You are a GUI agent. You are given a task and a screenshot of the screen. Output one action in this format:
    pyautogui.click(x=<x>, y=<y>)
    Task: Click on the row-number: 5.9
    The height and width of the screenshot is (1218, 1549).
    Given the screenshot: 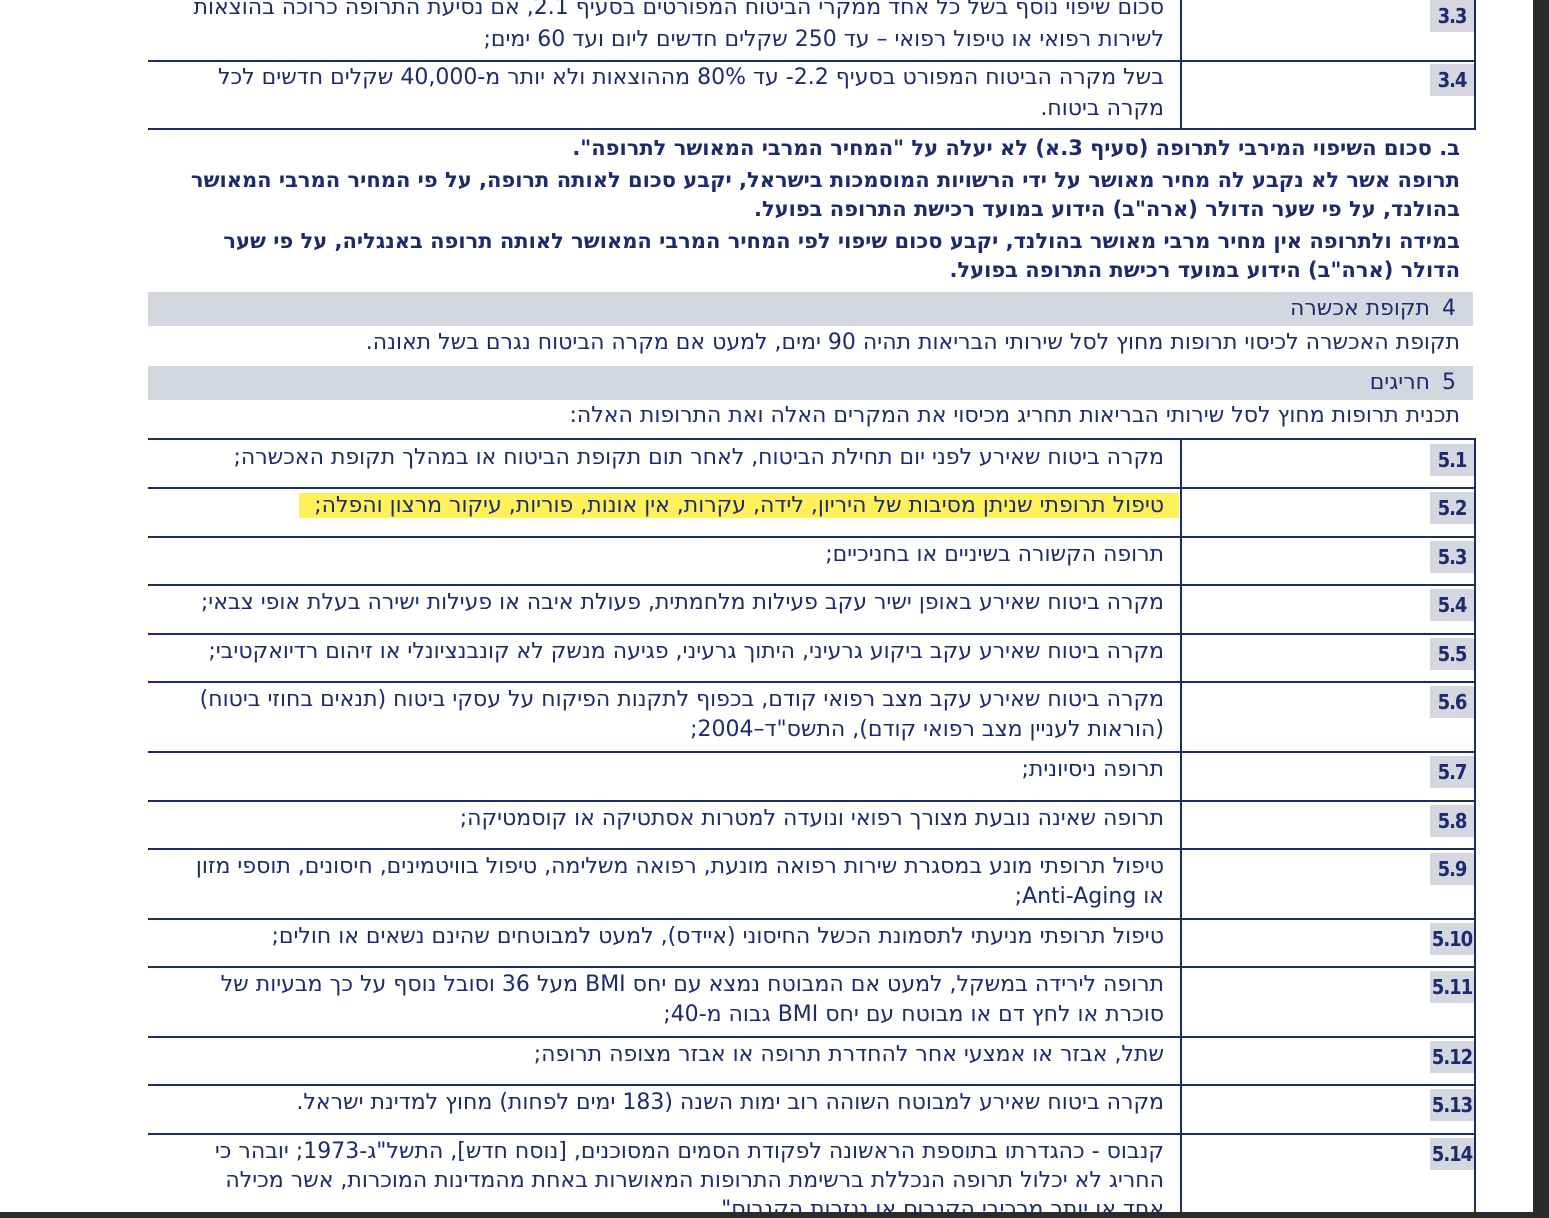 What is the action you would take?
    pyautogui.click(x=1452, y=869)
    